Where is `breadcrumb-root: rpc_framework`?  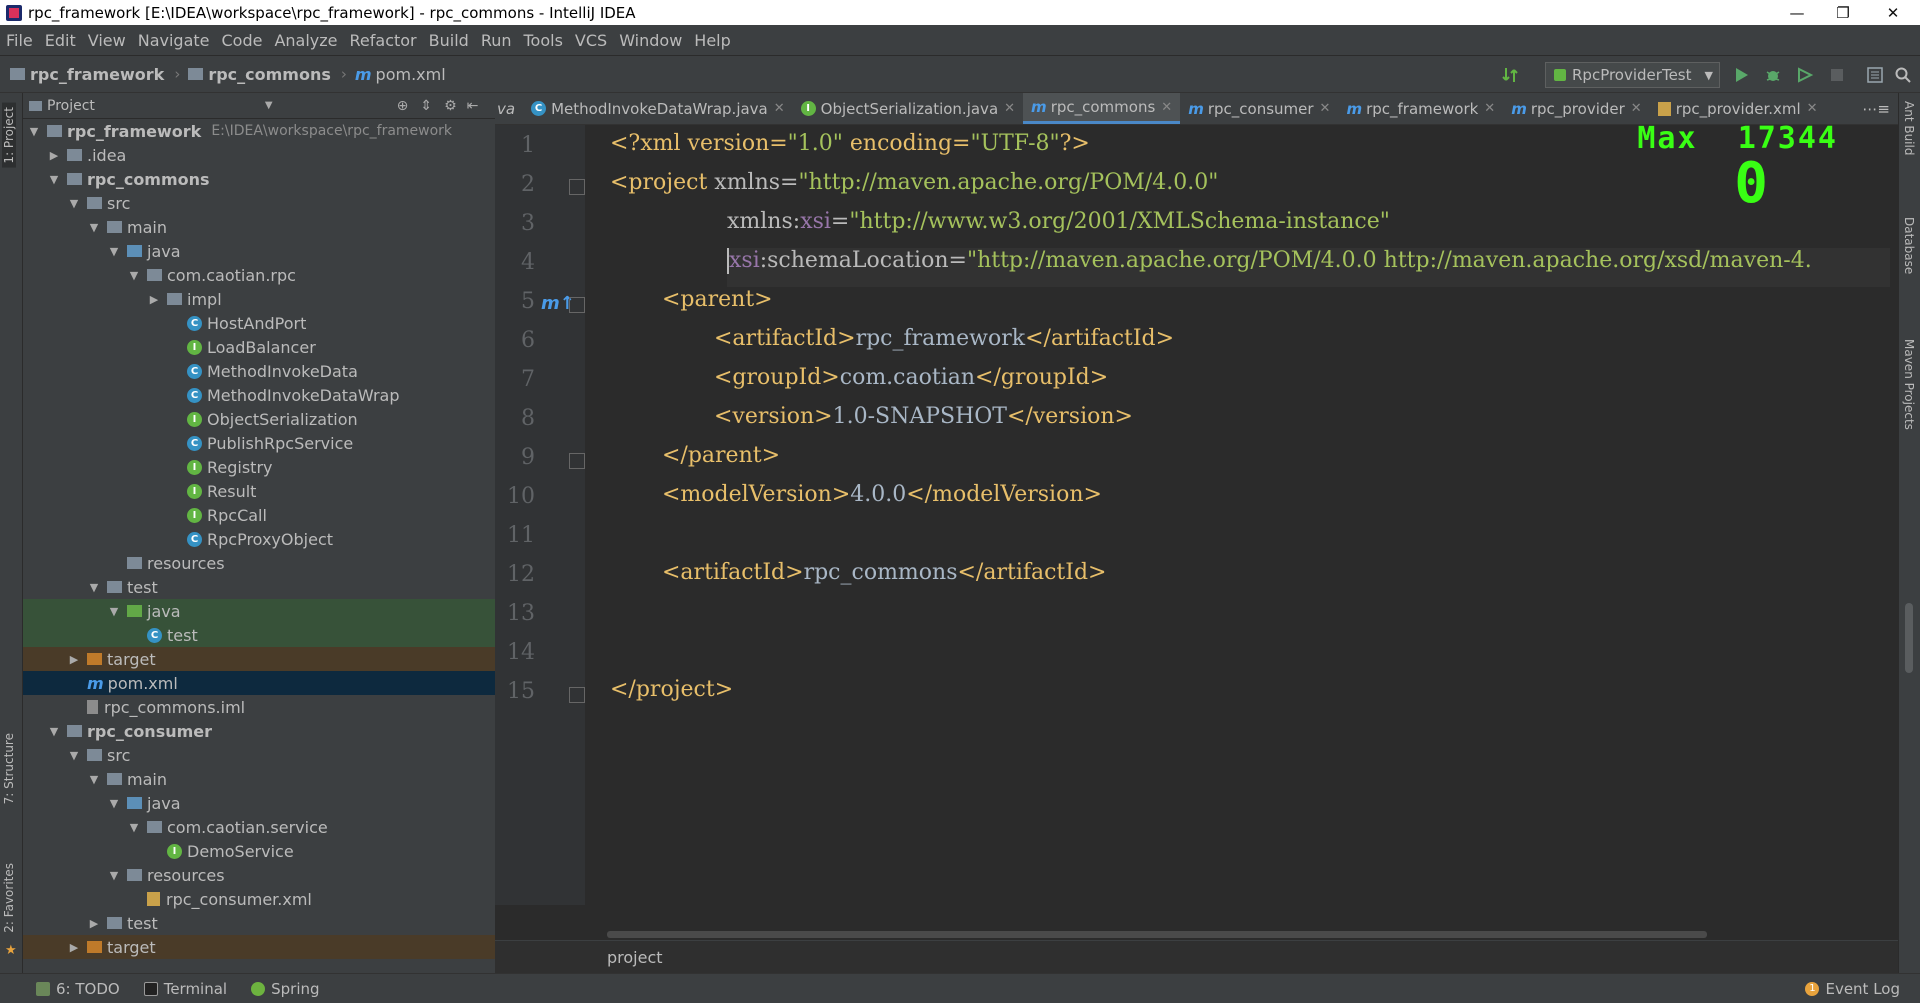
breadcrumb-root: rpc_framework is located at coordinates (87, 74).